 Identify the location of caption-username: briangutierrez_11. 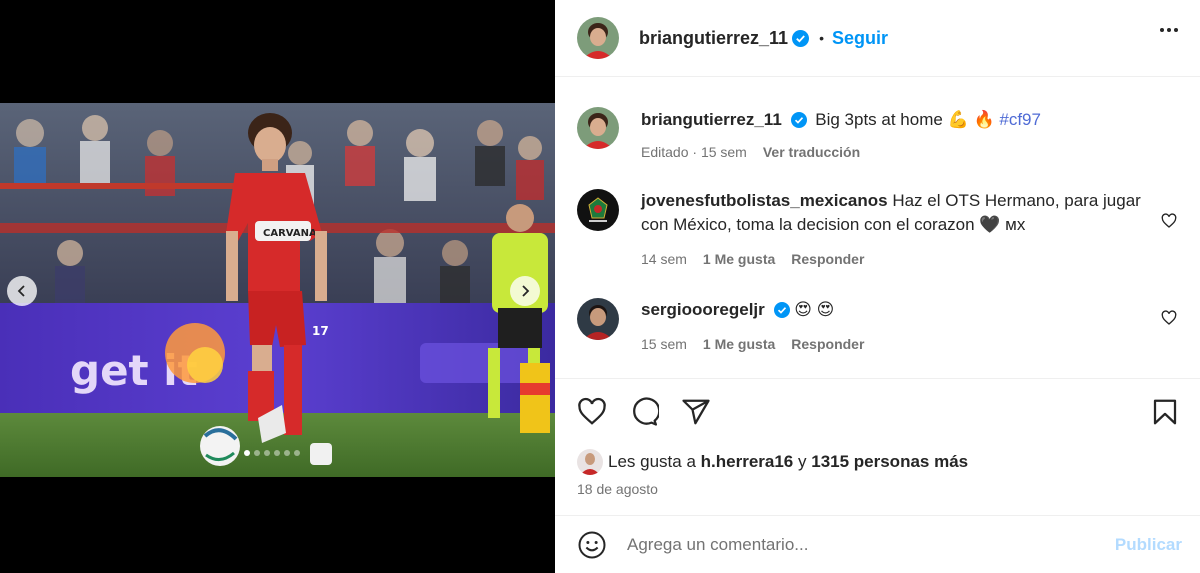
(711, 119).